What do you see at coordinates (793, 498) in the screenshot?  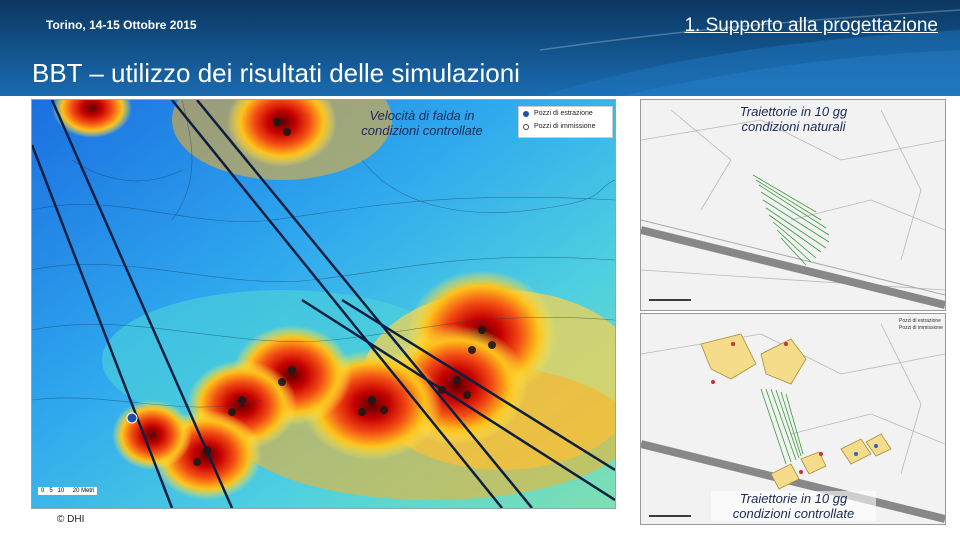 I see `controlled-caption-line1: Traiettorie in 10 gg` at bounding box center [793, 498].